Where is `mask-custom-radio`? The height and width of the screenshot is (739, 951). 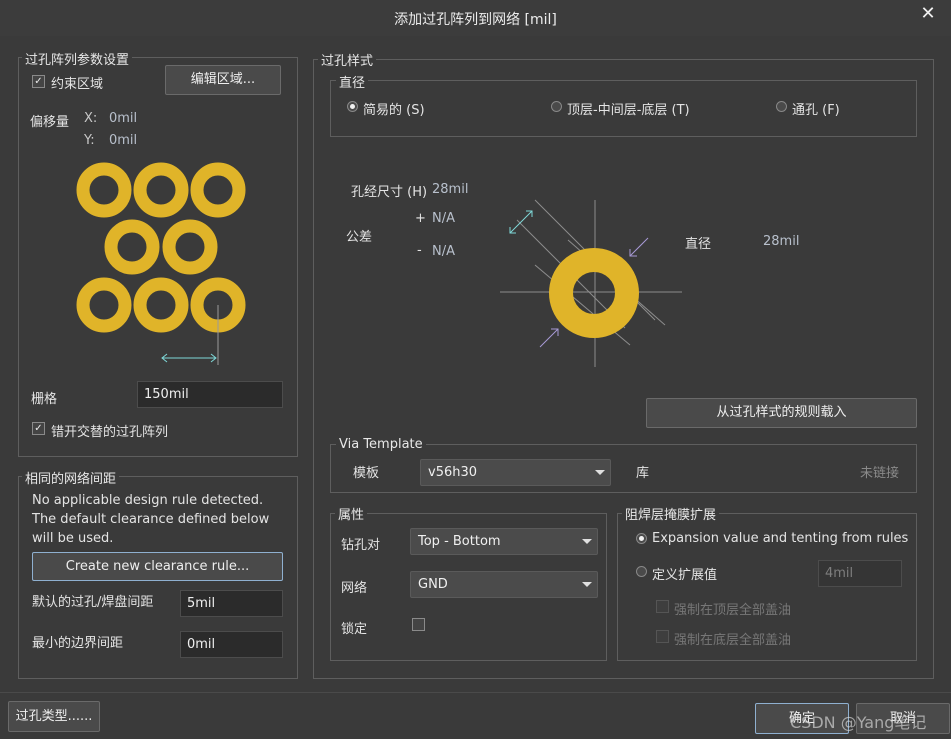 mask-custom-radio is located at coordinates (641, 571).